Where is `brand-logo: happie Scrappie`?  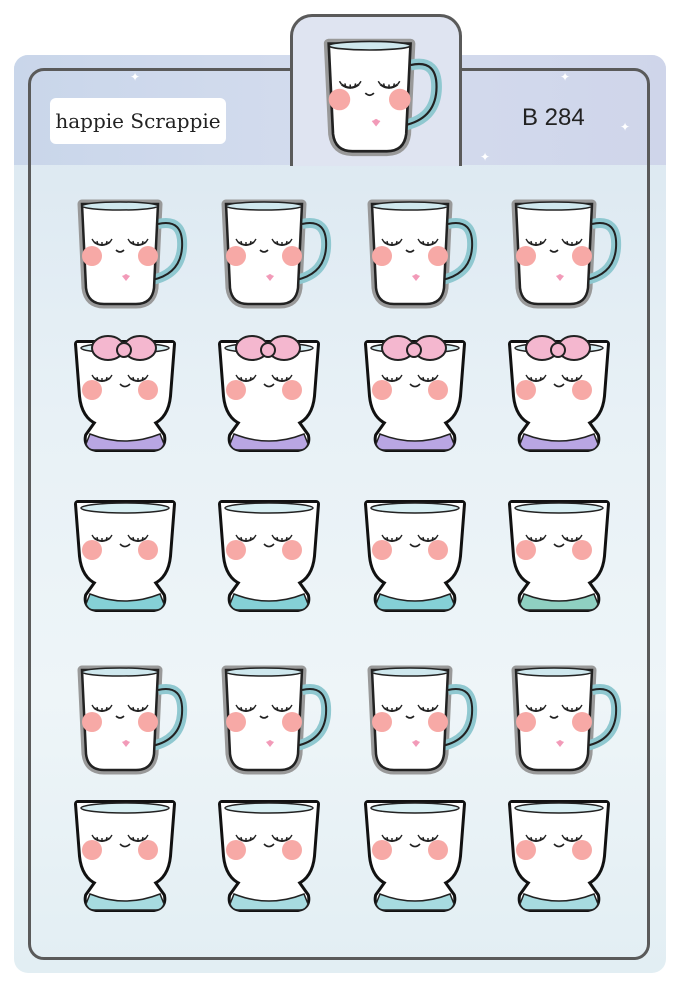
brand-logo: happie Scrappie is located at coordinates (138, 121).